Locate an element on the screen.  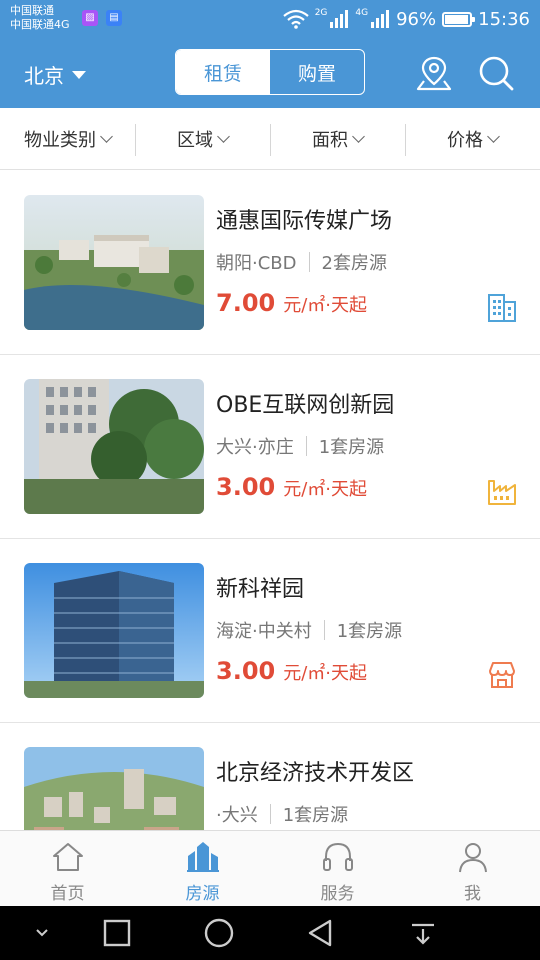
clock: 15:36 is located at coordinates (504, 19).